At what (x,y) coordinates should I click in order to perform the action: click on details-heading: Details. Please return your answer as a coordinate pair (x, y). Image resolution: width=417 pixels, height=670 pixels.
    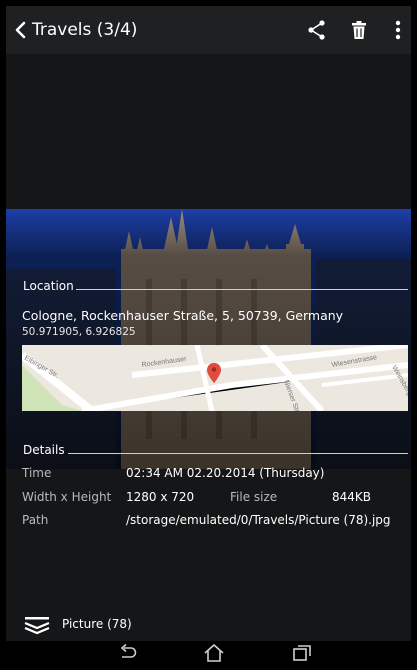
    Looking at the image, I should click on (44, 450).